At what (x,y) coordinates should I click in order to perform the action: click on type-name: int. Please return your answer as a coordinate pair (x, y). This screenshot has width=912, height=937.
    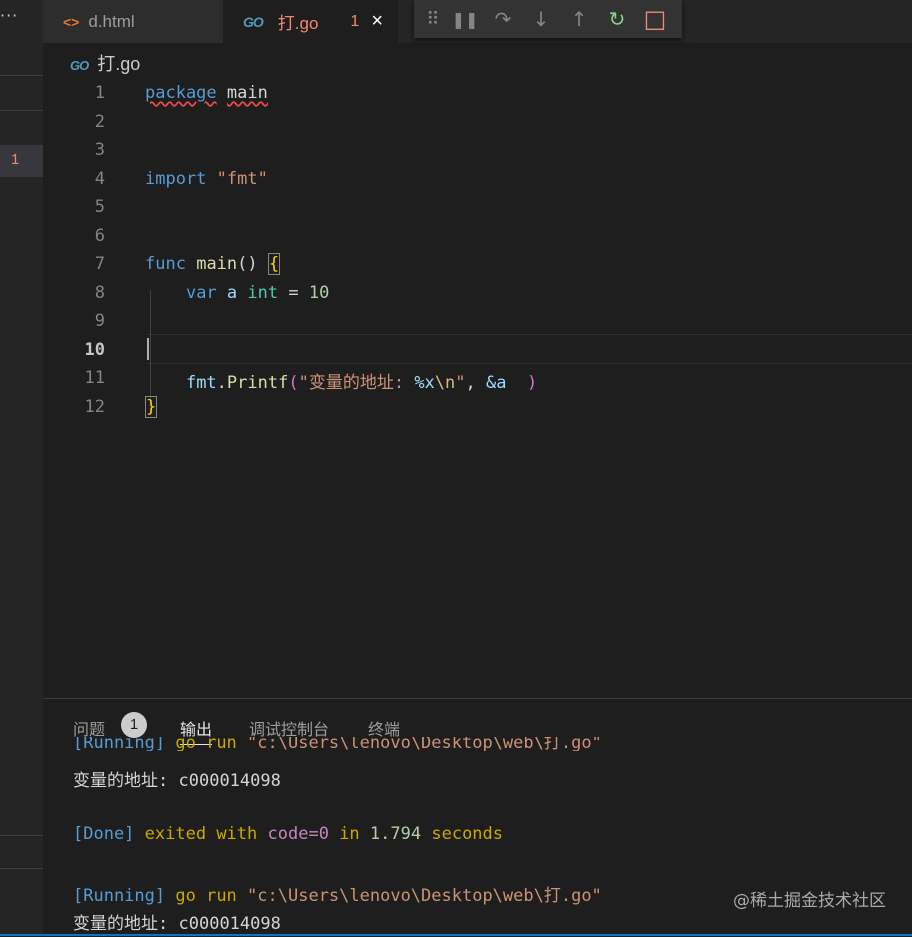
    Looking at the image, I should click on (263, 293).